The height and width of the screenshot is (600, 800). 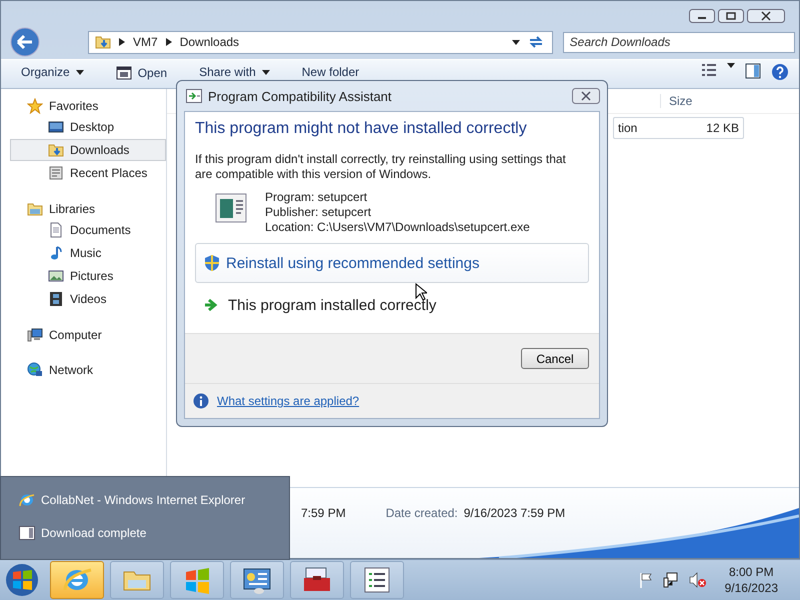 What do you see at coordinates (645, 580) in the screenshot?
I see `flag-icon` at bounding box center [645, 580].